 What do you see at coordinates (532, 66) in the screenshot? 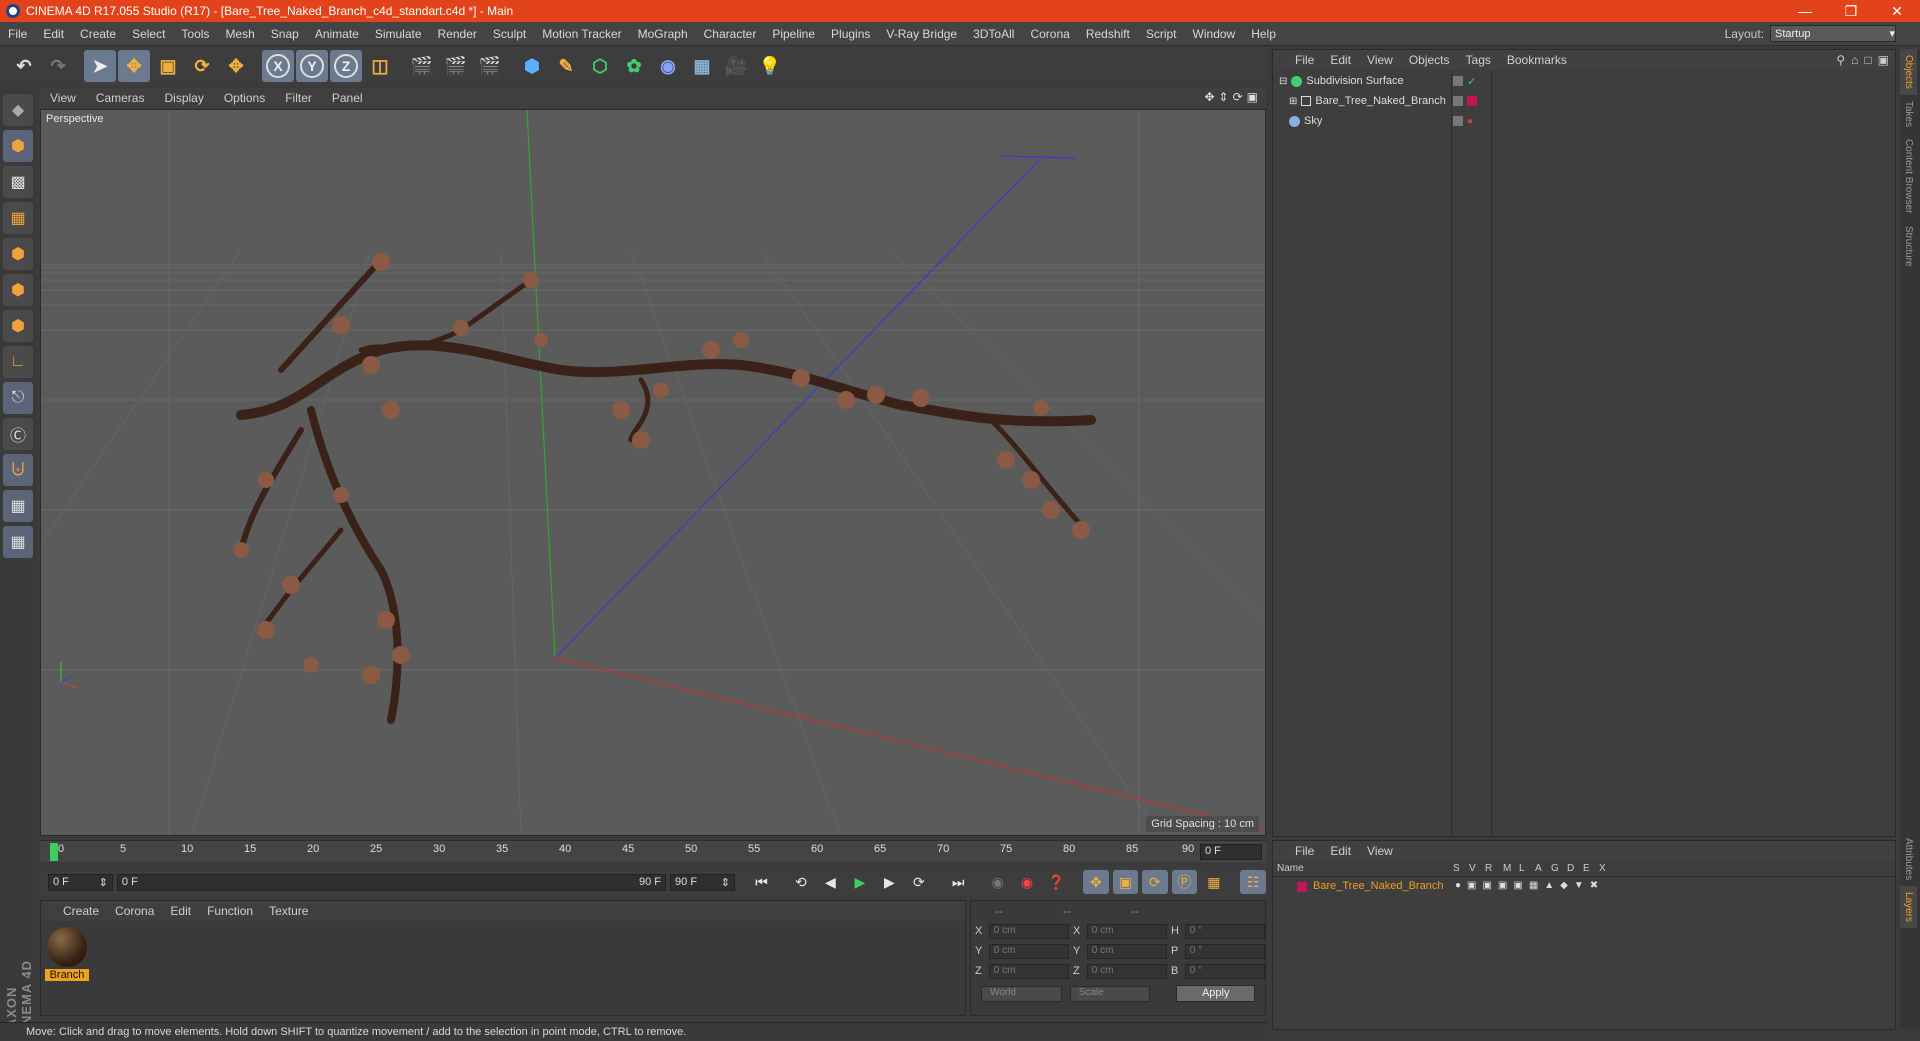
I see `cube-object-icon: ⬢` at bounding box center [532, 66].